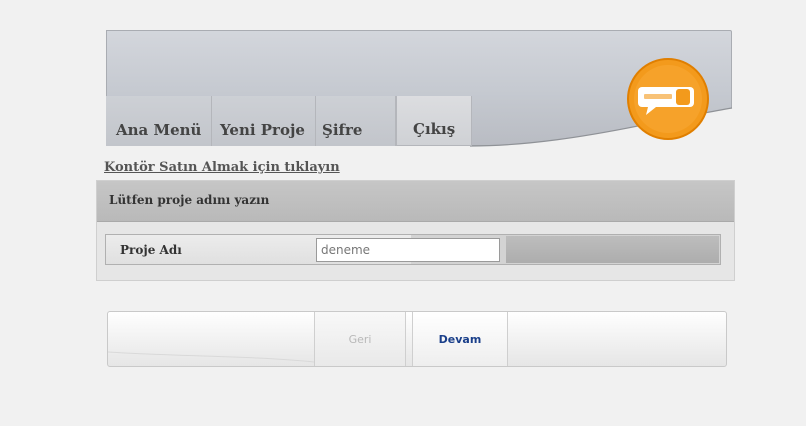 Image resolution: width=806 pixels, height=426 pixels. I want to click on next-button: Devam, so click(460, 339).